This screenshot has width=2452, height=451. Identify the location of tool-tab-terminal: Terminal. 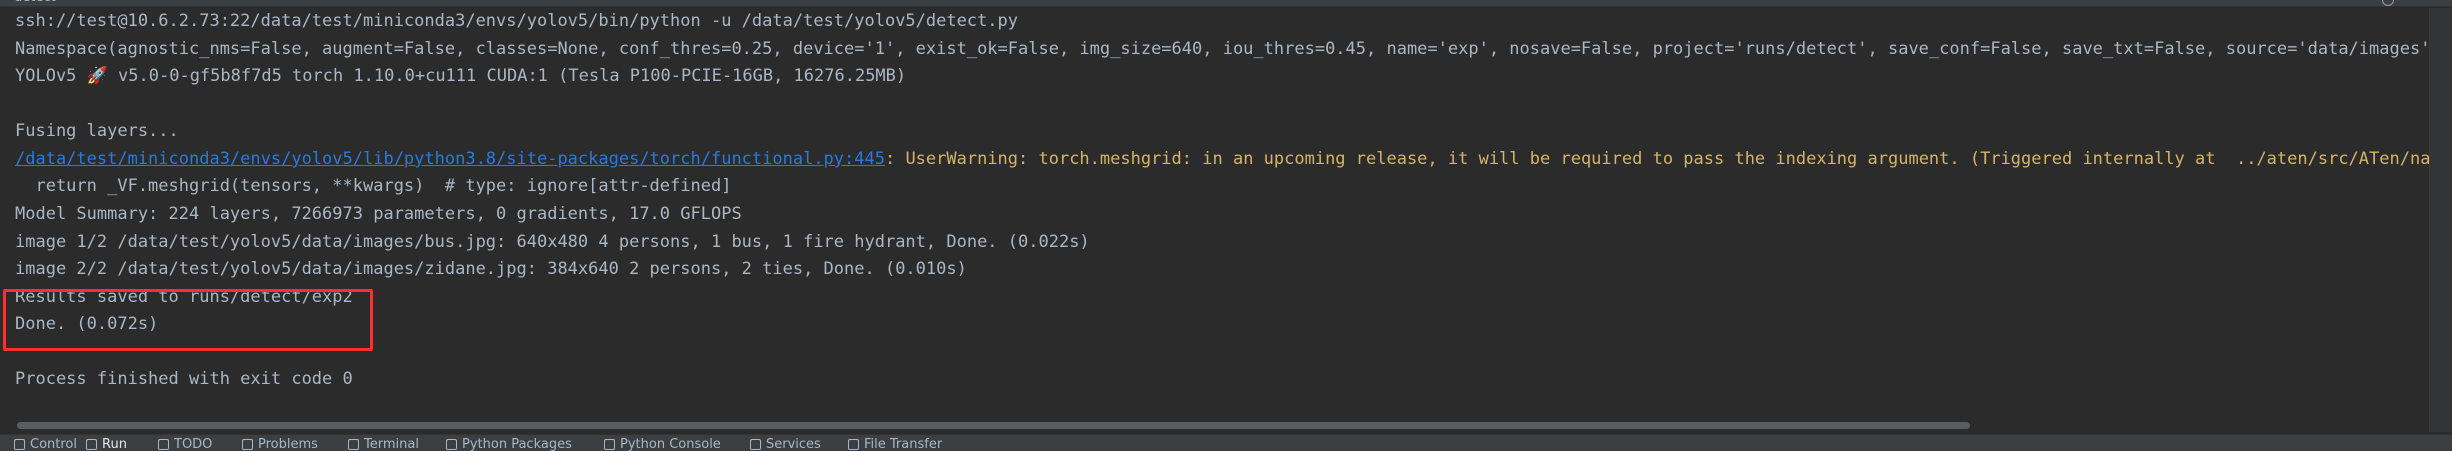
(383, 444).